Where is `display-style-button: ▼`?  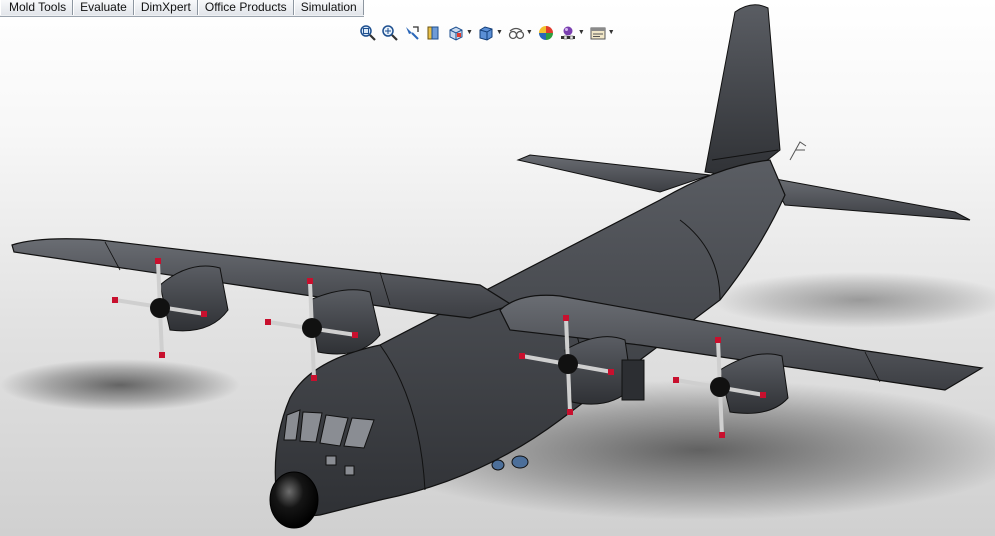
display-style-button: ▼ is located at coordinates (490, 33).